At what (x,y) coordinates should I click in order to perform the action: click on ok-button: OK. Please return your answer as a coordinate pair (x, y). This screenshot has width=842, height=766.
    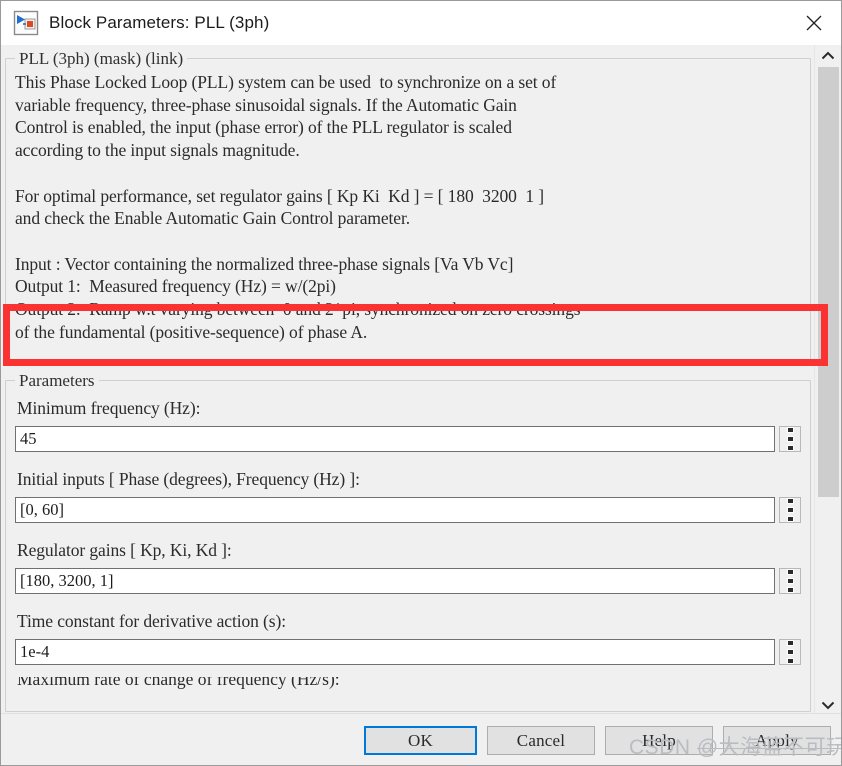
    Looking at the image, I should click on (420, 740).